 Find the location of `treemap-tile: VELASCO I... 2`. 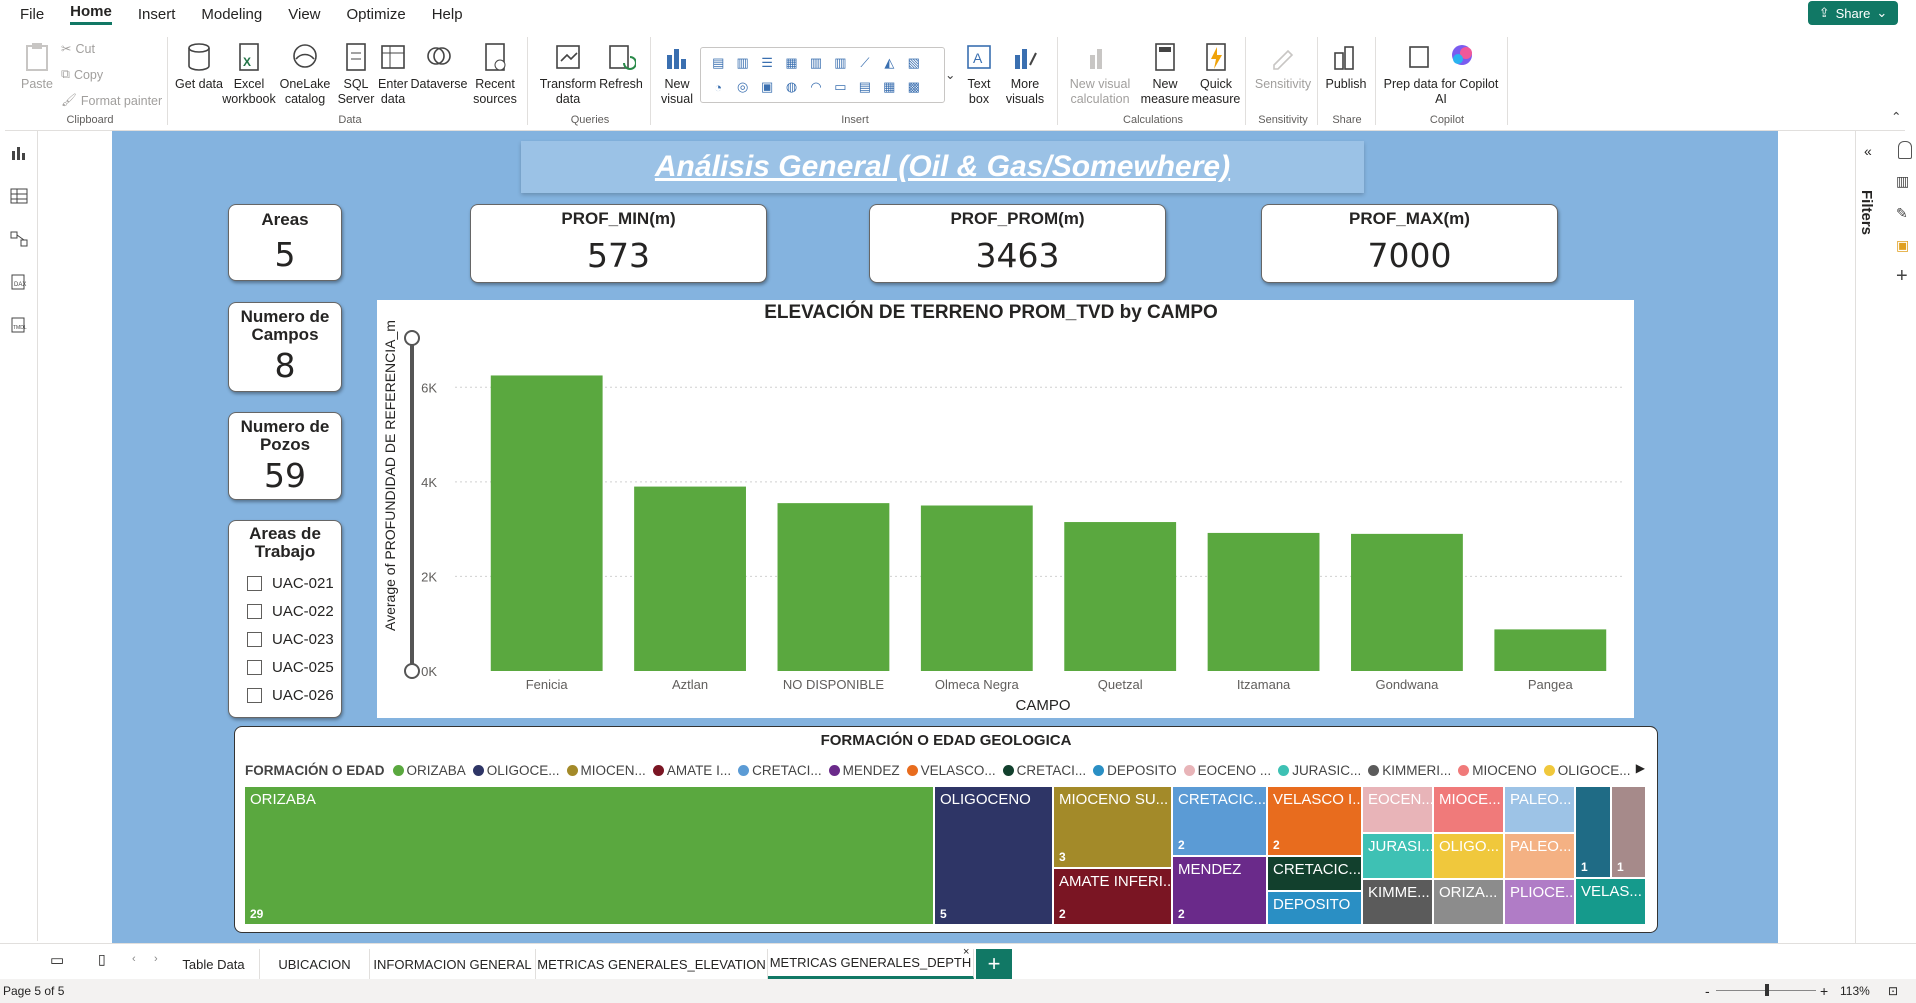

treemap-tile: VELASCO I... 2 is located at coordinates (1315, 822).